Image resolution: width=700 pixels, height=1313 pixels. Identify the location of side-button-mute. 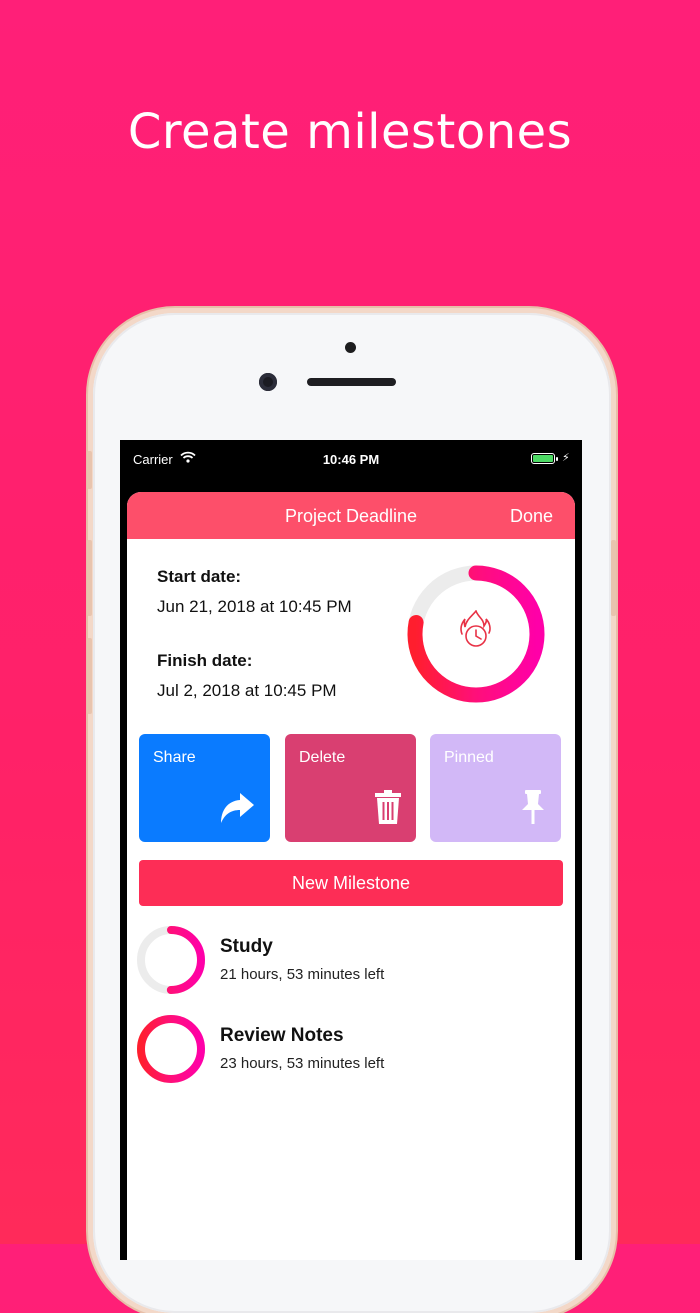
(89, 470).